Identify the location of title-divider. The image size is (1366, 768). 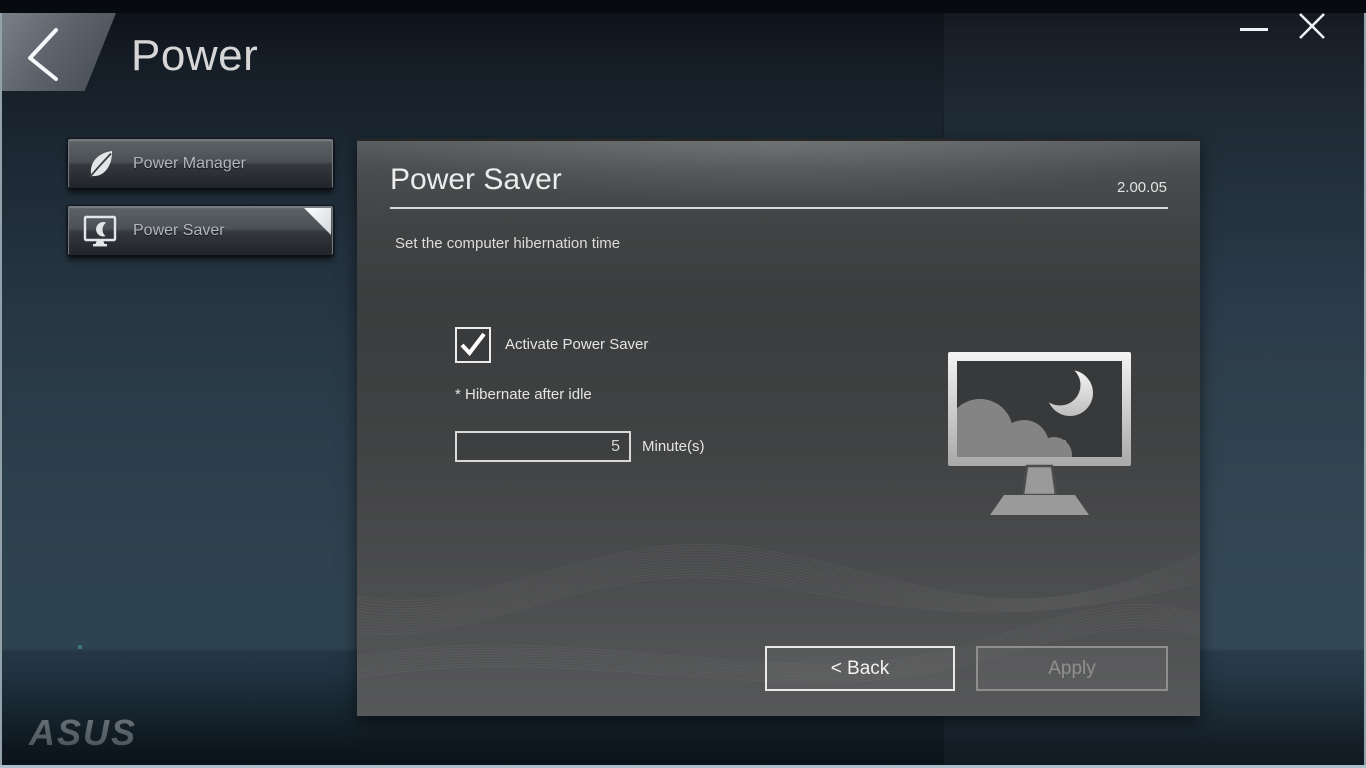
(779, 208).